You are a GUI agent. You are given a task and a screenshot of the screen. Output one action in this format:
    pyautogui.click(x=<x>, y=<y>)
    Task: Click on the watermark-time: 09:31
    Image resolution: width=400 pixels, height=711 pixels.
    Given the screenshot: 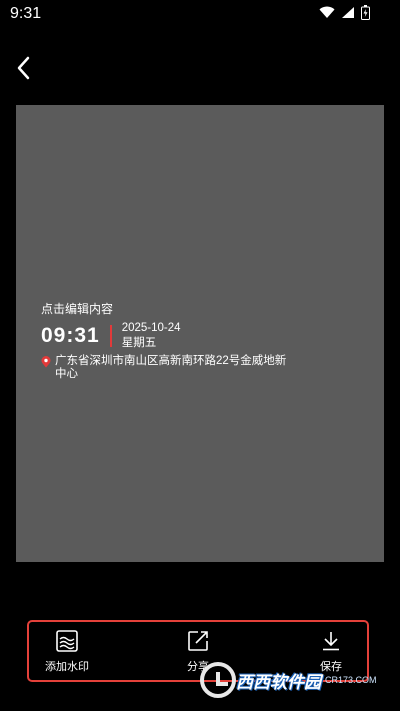 What is the action you would take?
    pyautogui.click(x=70, y=335)
    